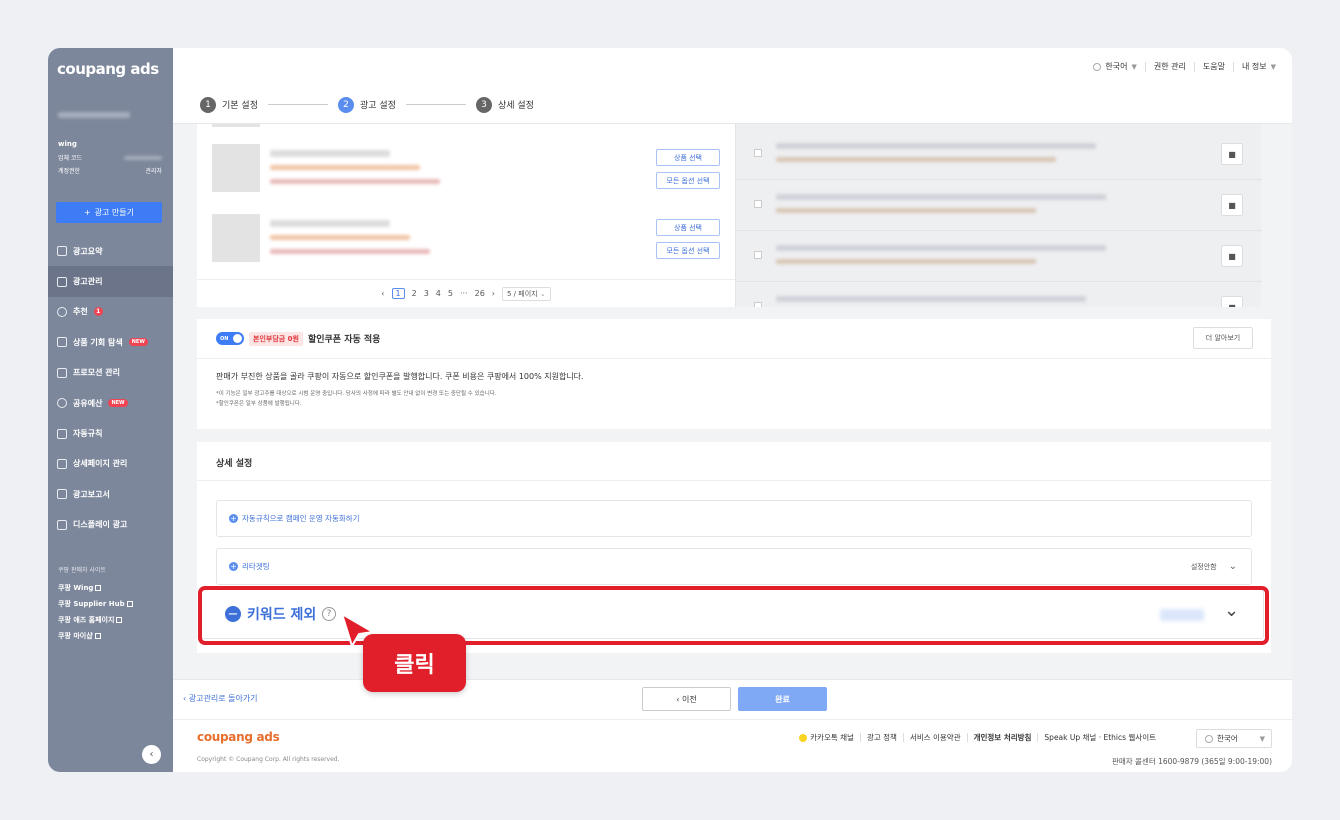  I want to click on retargeting-accordion: + 리타겟팅 설정안함 ⌄, so click(734, 566).